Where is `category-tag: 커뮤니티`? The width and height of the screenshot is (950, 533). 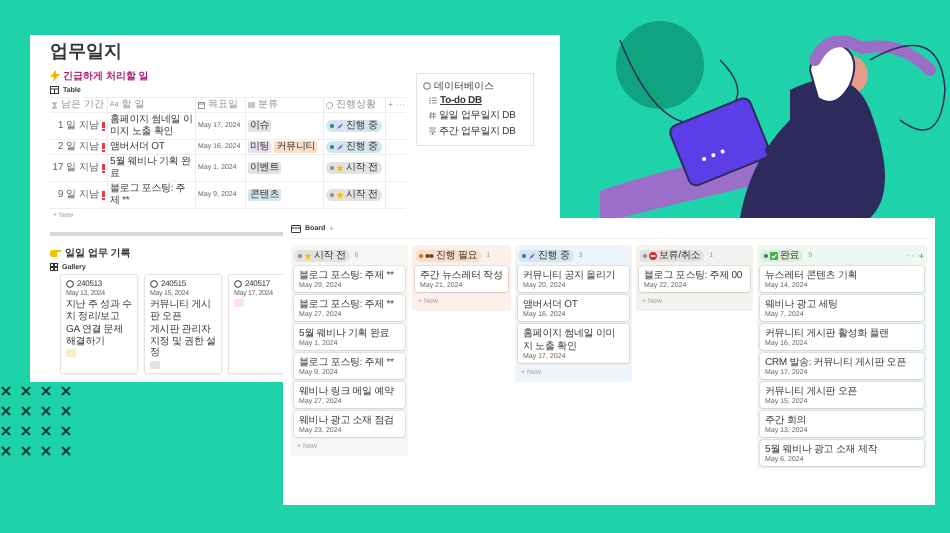 category-tag: 커뮤니티 is located at coordinates (296, 147).